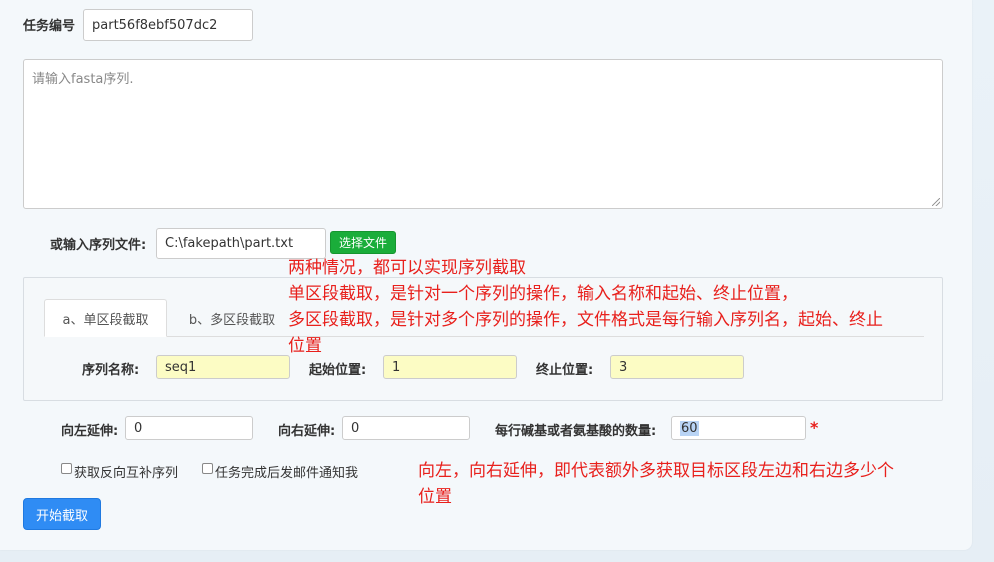  I want to click on seq-name-label: 序列名称:, so click(111, 370).